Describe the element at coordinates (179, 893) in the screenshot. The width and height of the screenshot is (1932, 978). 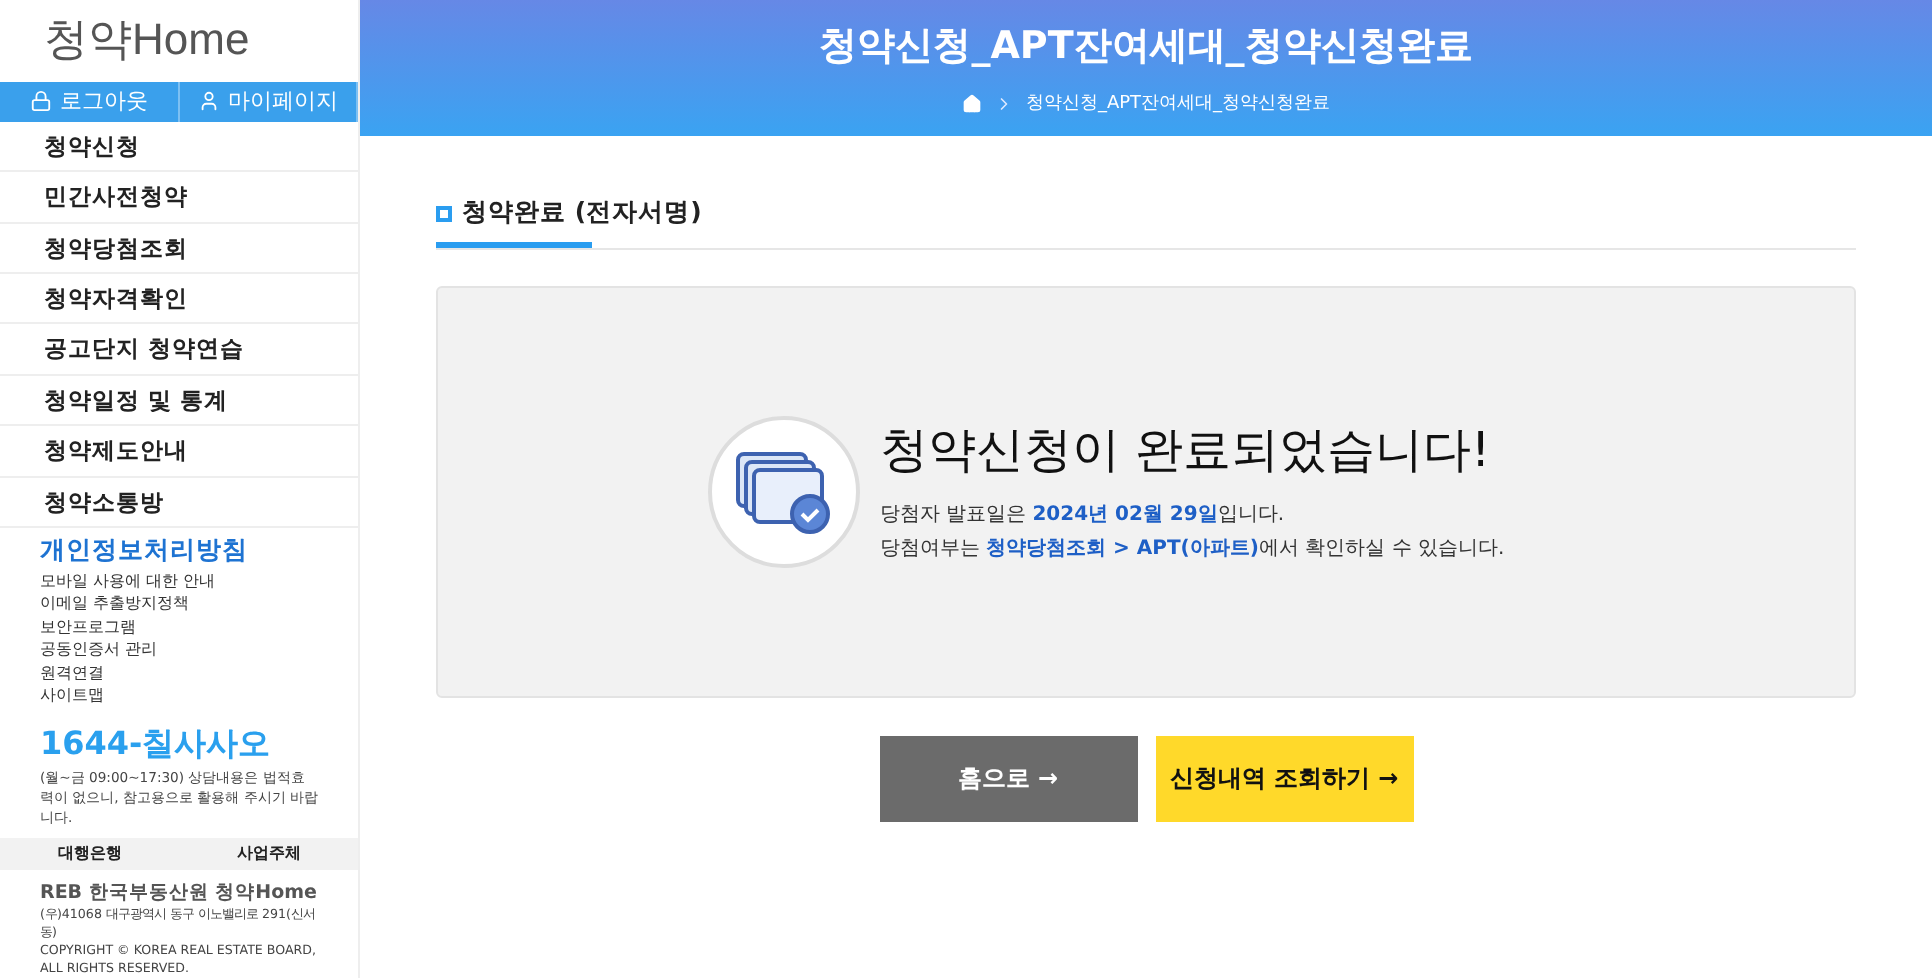
I see `footer-logo: REB 한국부동산원 청약Home` at that location.